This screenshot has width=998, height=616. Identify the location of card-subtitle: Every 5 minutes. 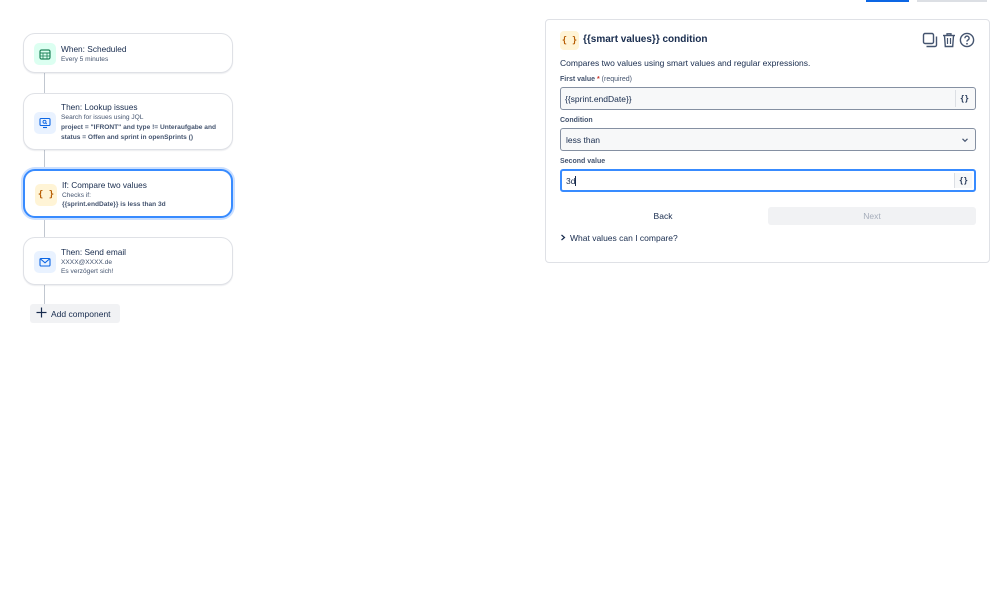
(85, 59).